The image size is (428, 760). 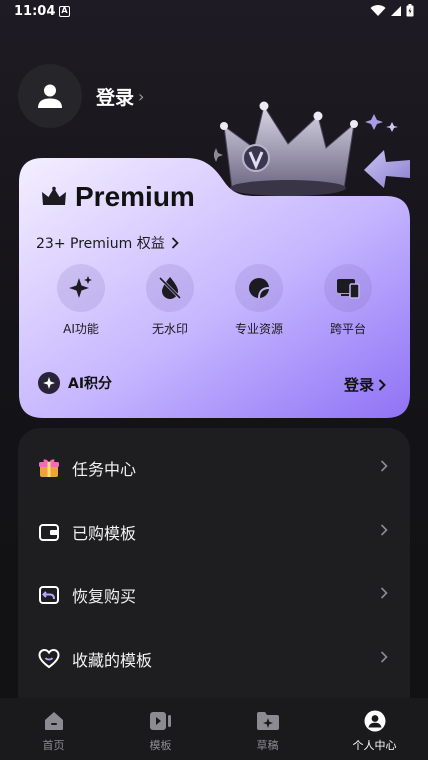 I want to click on premium-title-text: Premium, so click(x=135, y=196).